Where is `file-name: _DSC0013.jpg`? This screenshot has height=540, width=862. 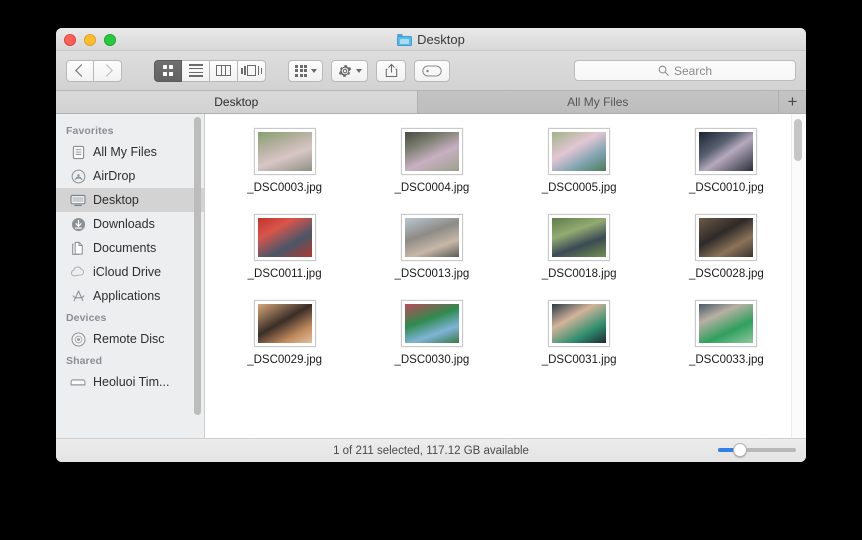
file-name: _DSC0013.jpg is located at coordinates (432, 274).